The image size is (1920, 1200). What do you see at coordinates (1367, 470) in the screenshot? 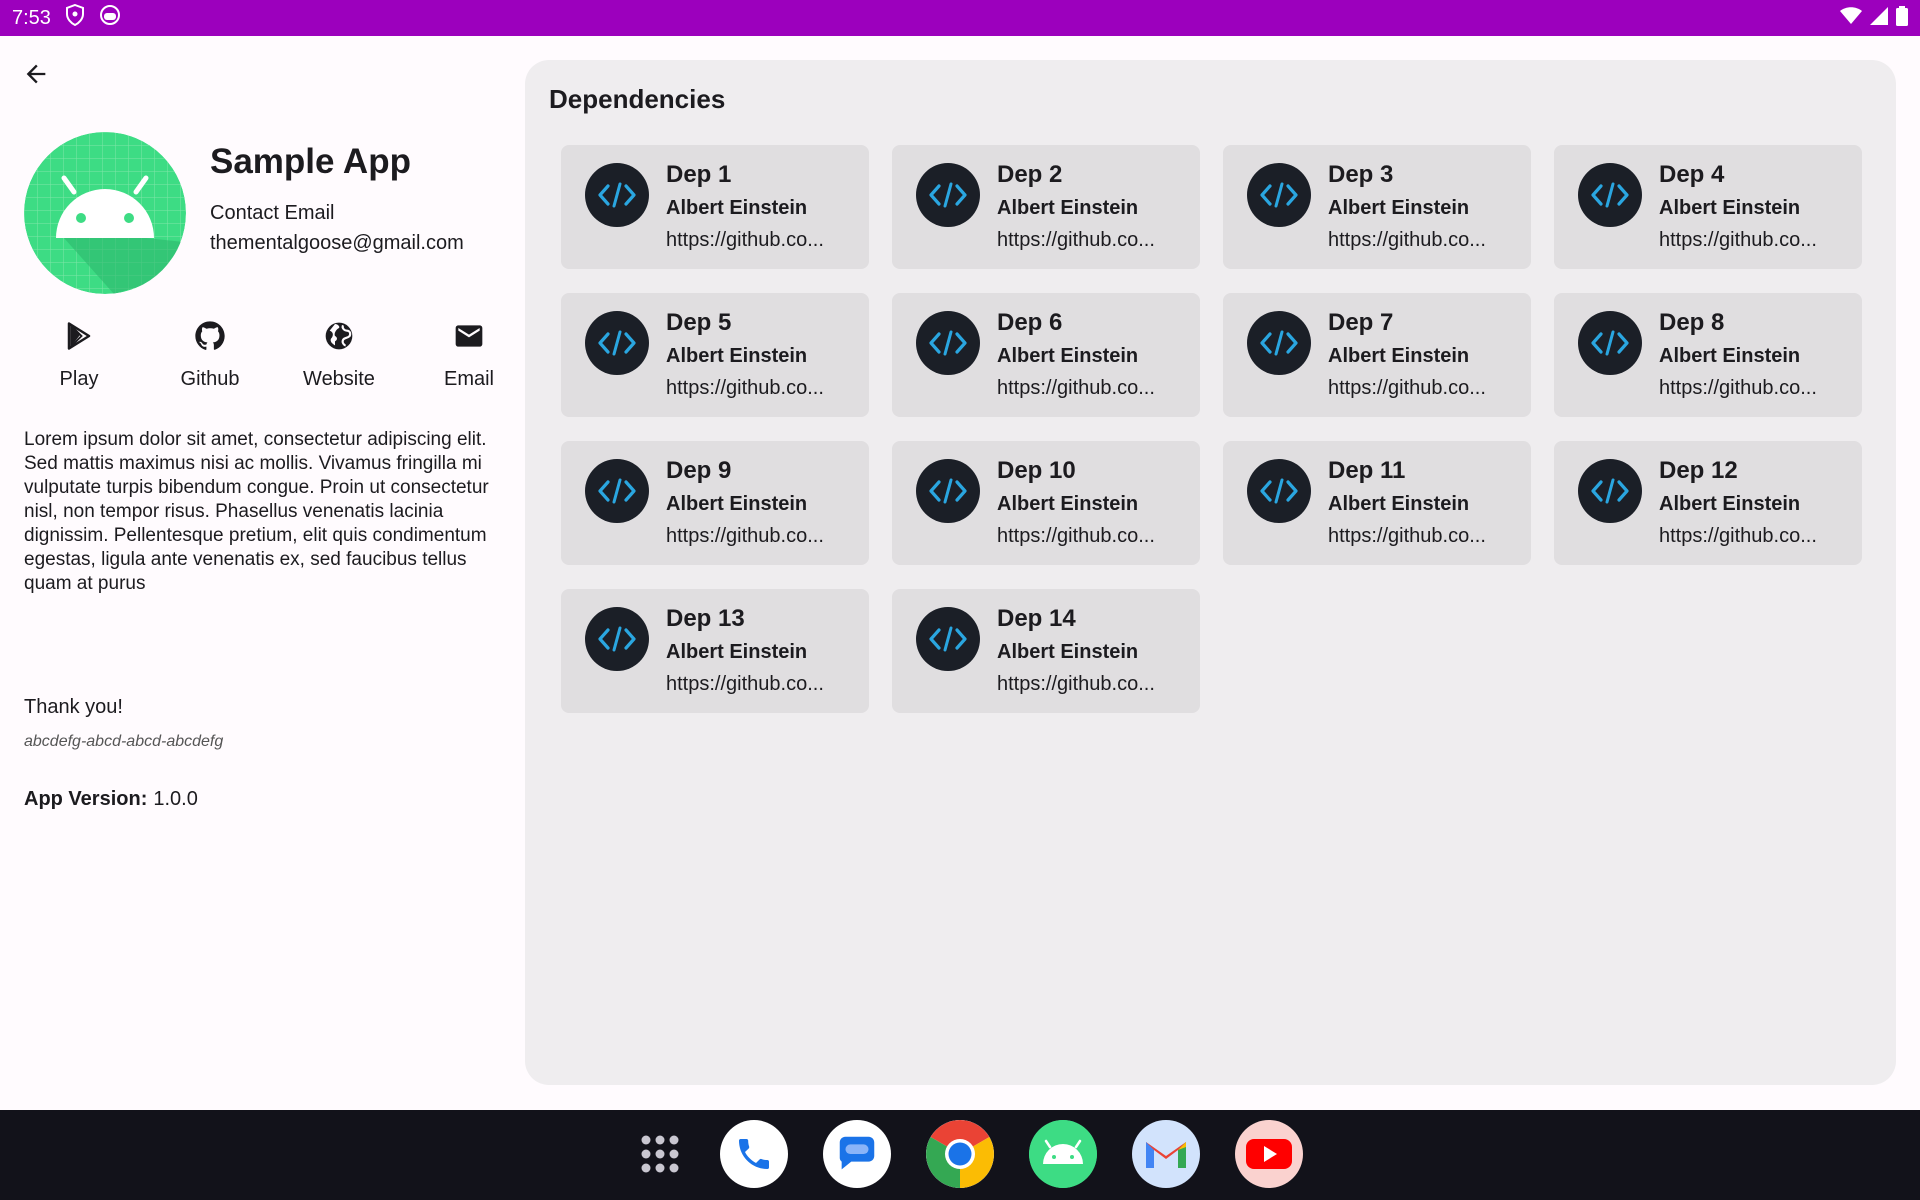
I see `dependency-name: Dep 11` at bounding box center [1367, 470].